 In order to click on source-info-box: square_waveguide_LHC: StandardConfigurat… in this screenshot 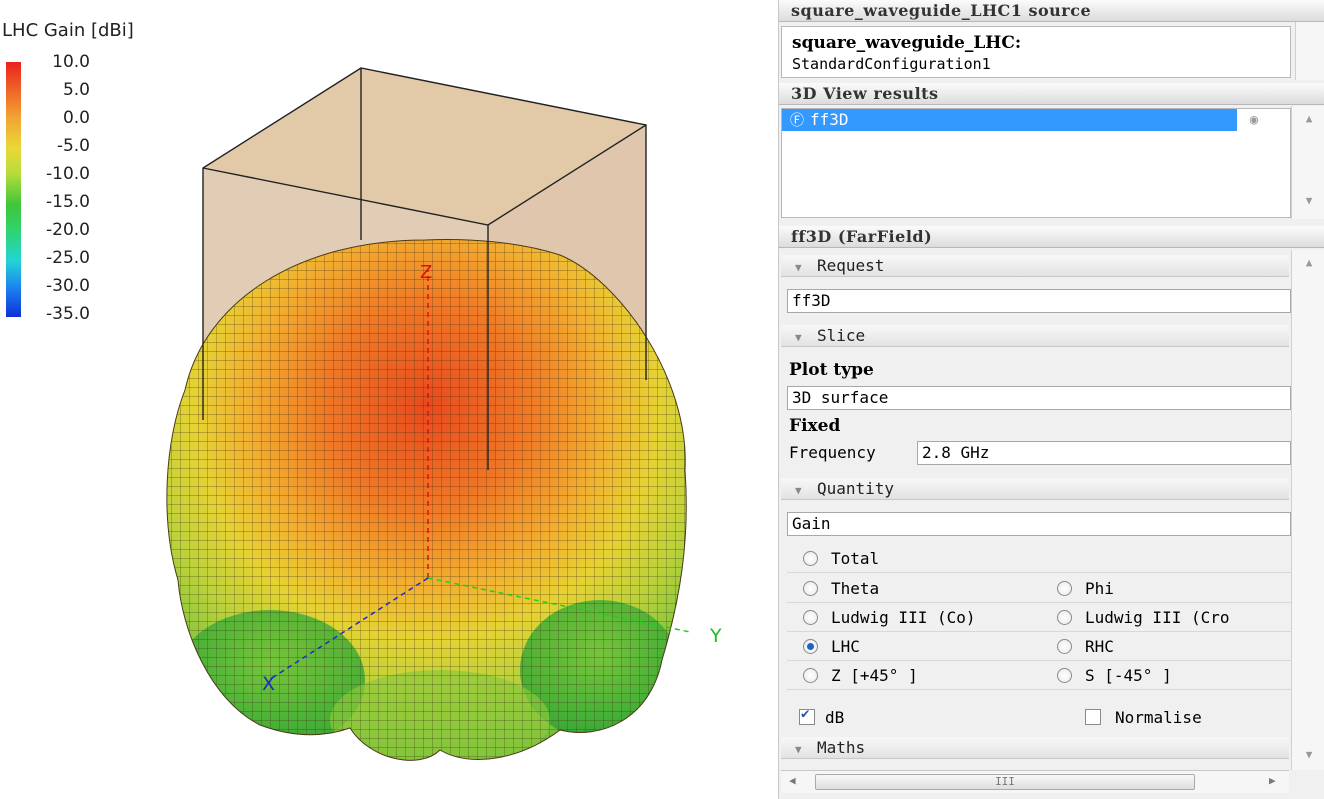, I will do `click(1036, 52)`.